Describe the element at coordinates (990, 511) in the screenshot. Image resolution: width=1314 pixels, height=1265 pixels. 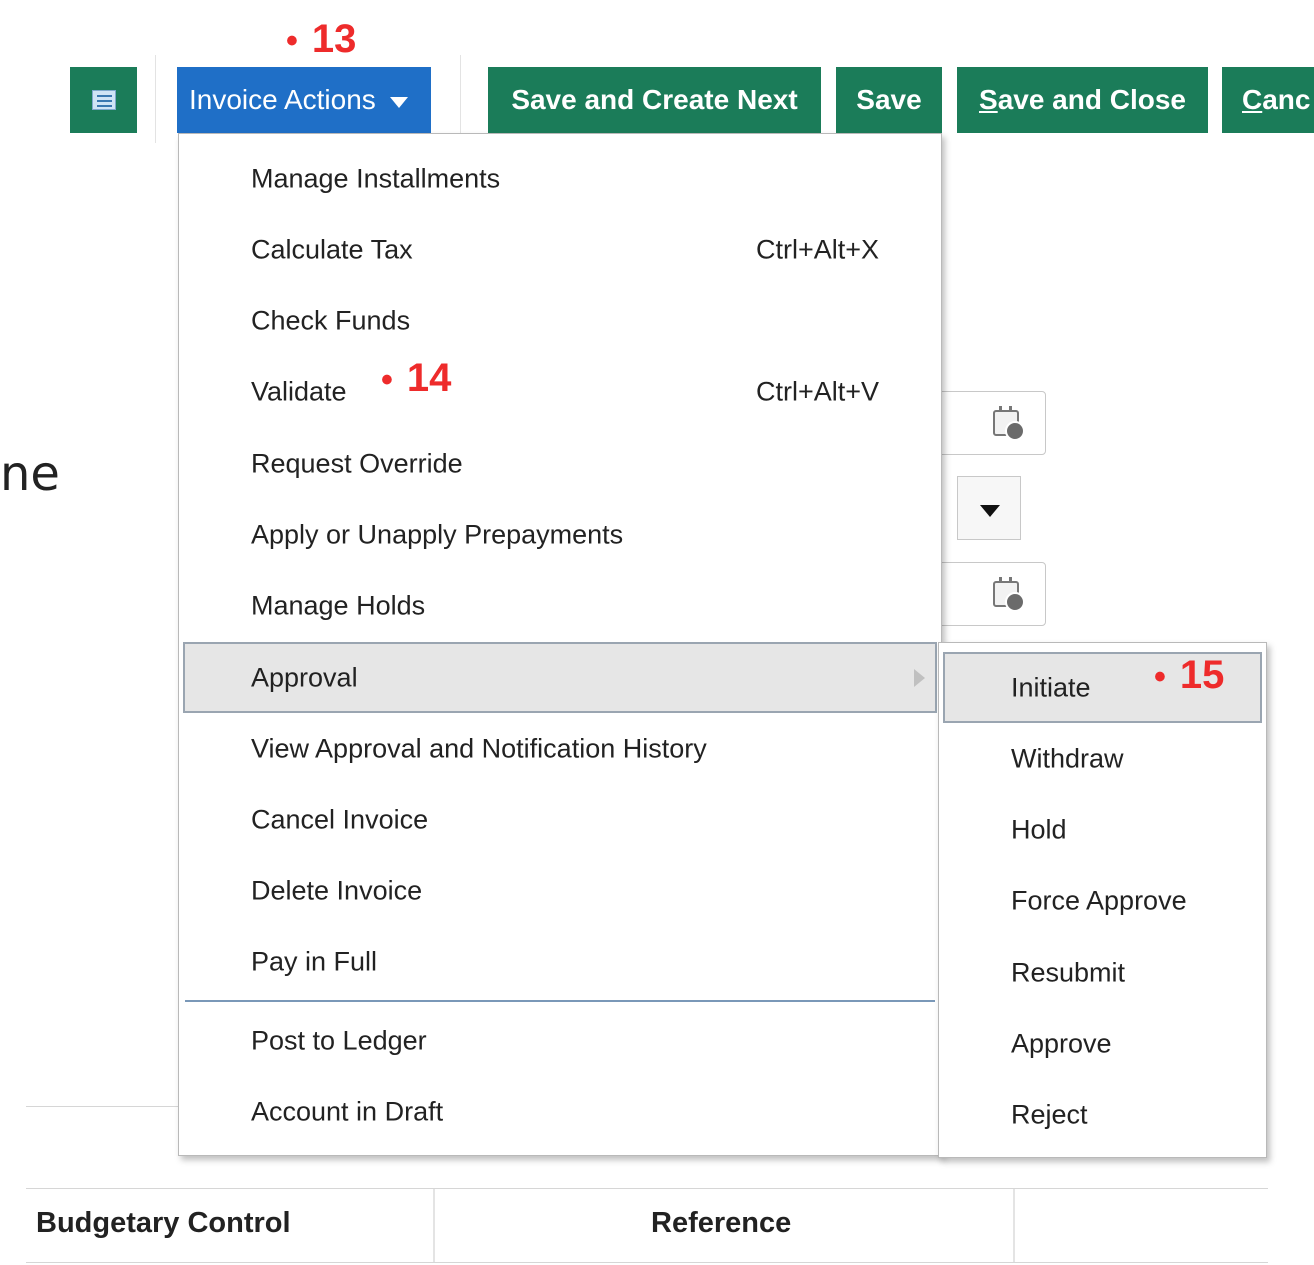
I see `caret-down-icon` at that location.